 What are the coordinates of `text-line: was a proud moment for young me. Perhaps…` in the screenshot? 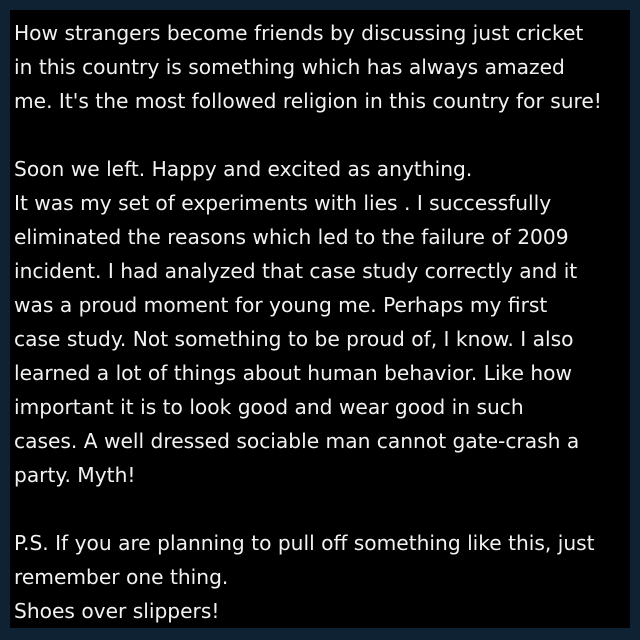 It's located at (281, 305).